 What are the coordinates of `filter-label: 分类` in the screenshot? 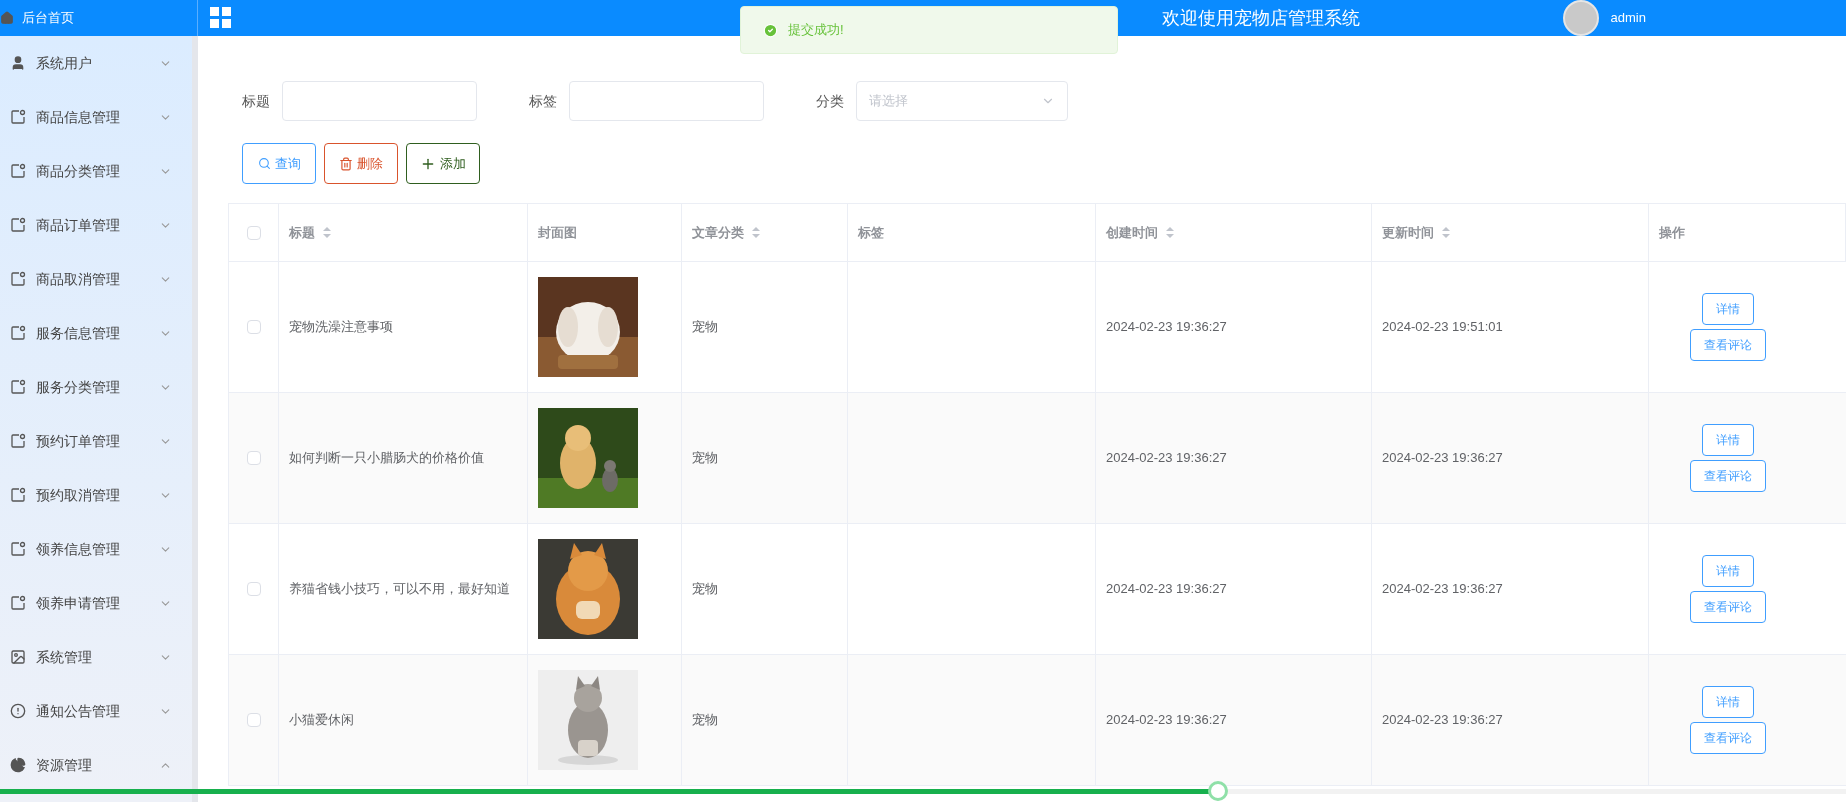 It's located at (830, 101).